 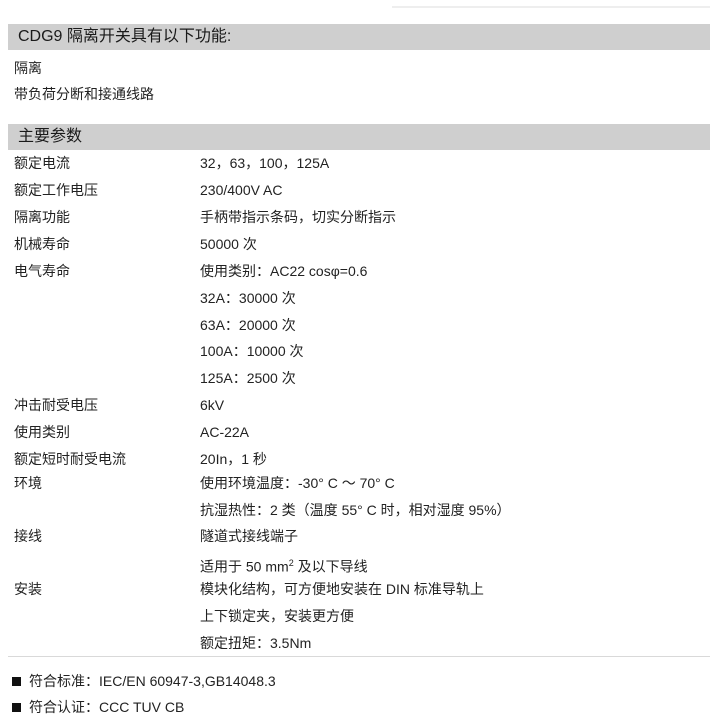 I want to click on param-row-electrical-life-125a: 125A：2500 次, so click(x=359, y=378).